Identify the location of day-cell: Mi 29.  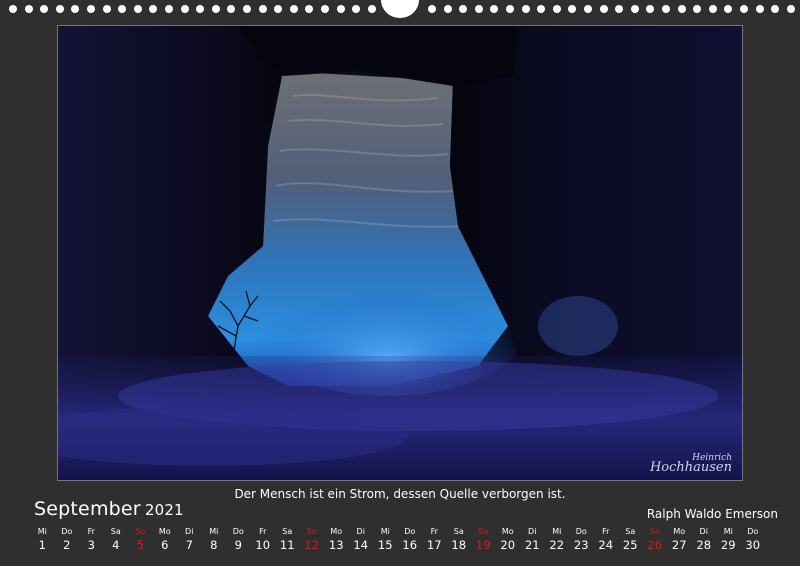
(728, 539).